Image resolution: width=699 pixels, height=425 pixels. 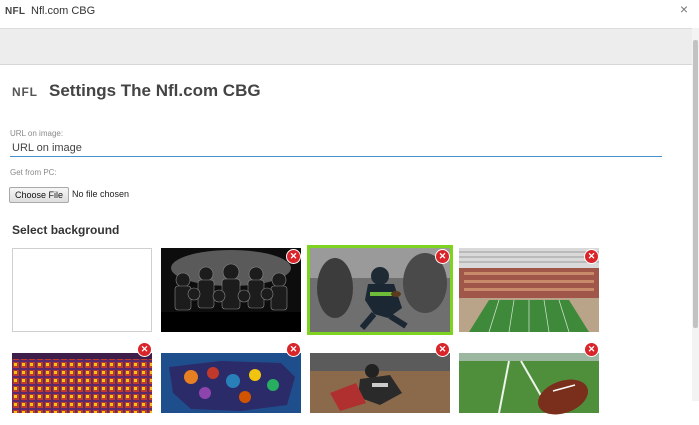 I want to click on background-thumb-tackle: ✕, so click(x=380, y=383).